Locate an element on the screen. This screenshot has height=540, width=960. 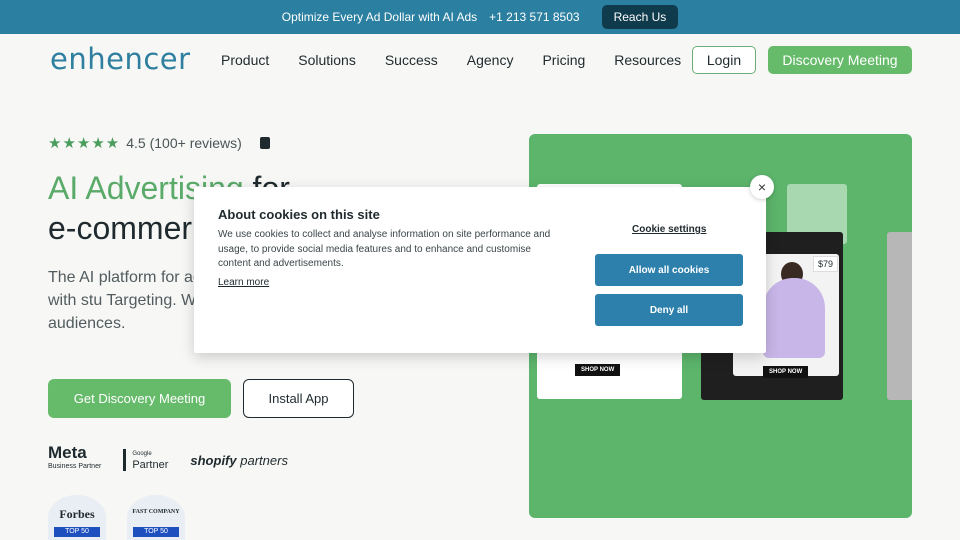
phone-number: +1 213 571 8503 is located at coordinates (534, 17).